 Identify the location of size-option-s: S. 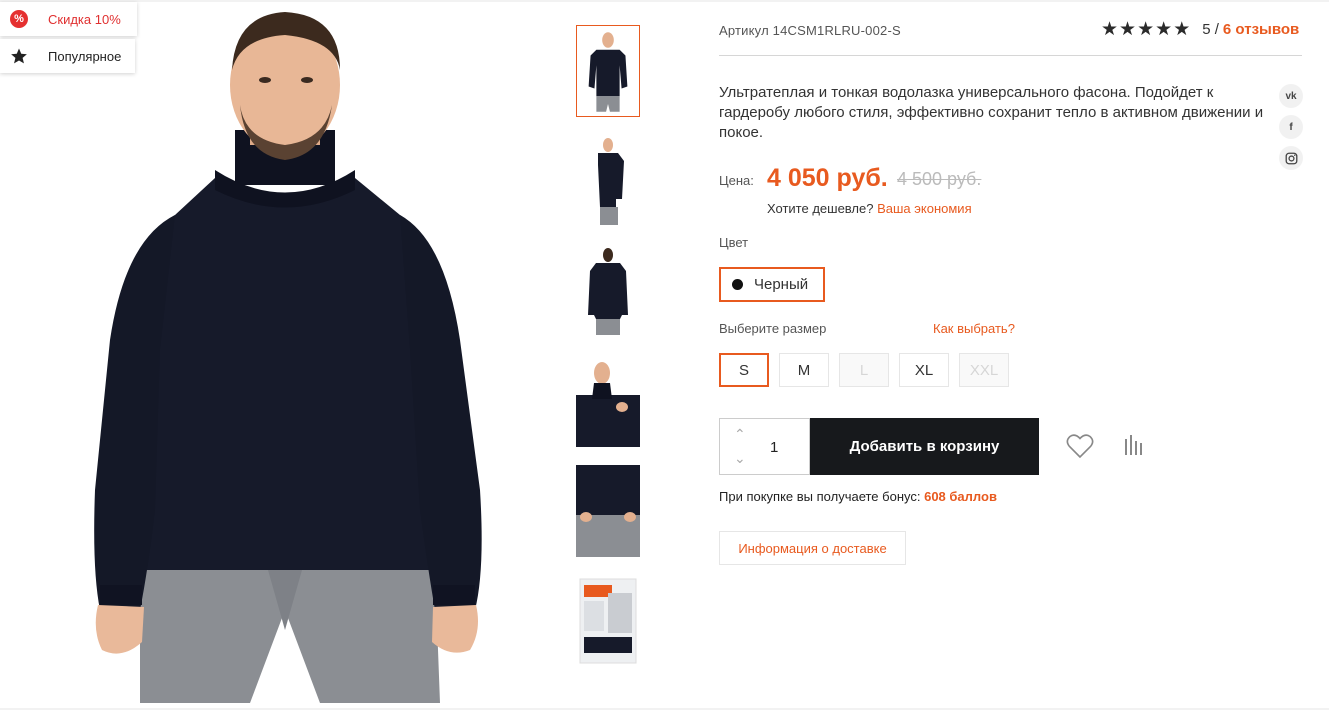
(744, 370).